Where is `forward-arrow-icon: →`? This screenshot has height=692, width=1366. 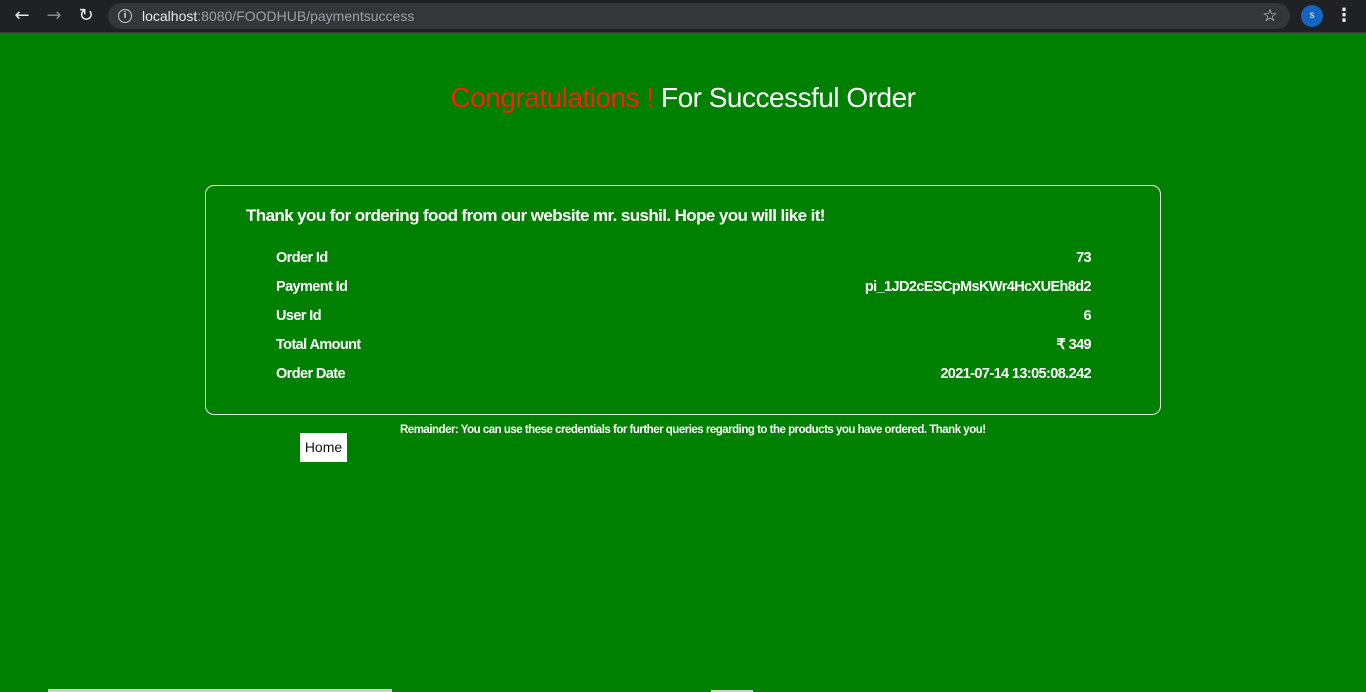
forward-arrow-icon: → is located at coordinates (54, 16).